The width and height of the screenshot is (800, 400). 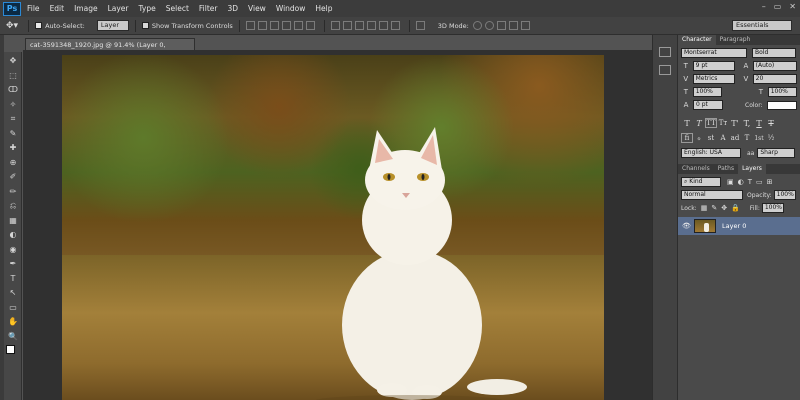 I want to click on history-brush-tool-icon: ✏, so click(x=13, y=191).